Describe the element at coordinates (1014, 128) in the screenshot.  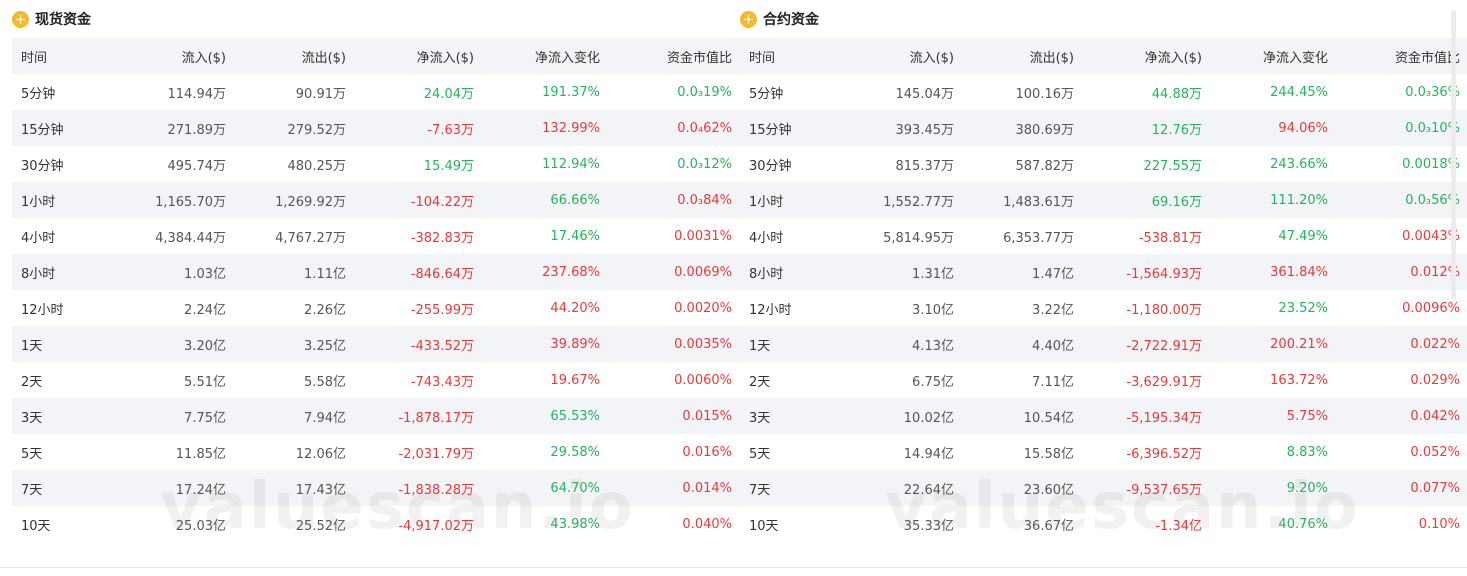
I see `cell-outflow: 380.69万` at that location.